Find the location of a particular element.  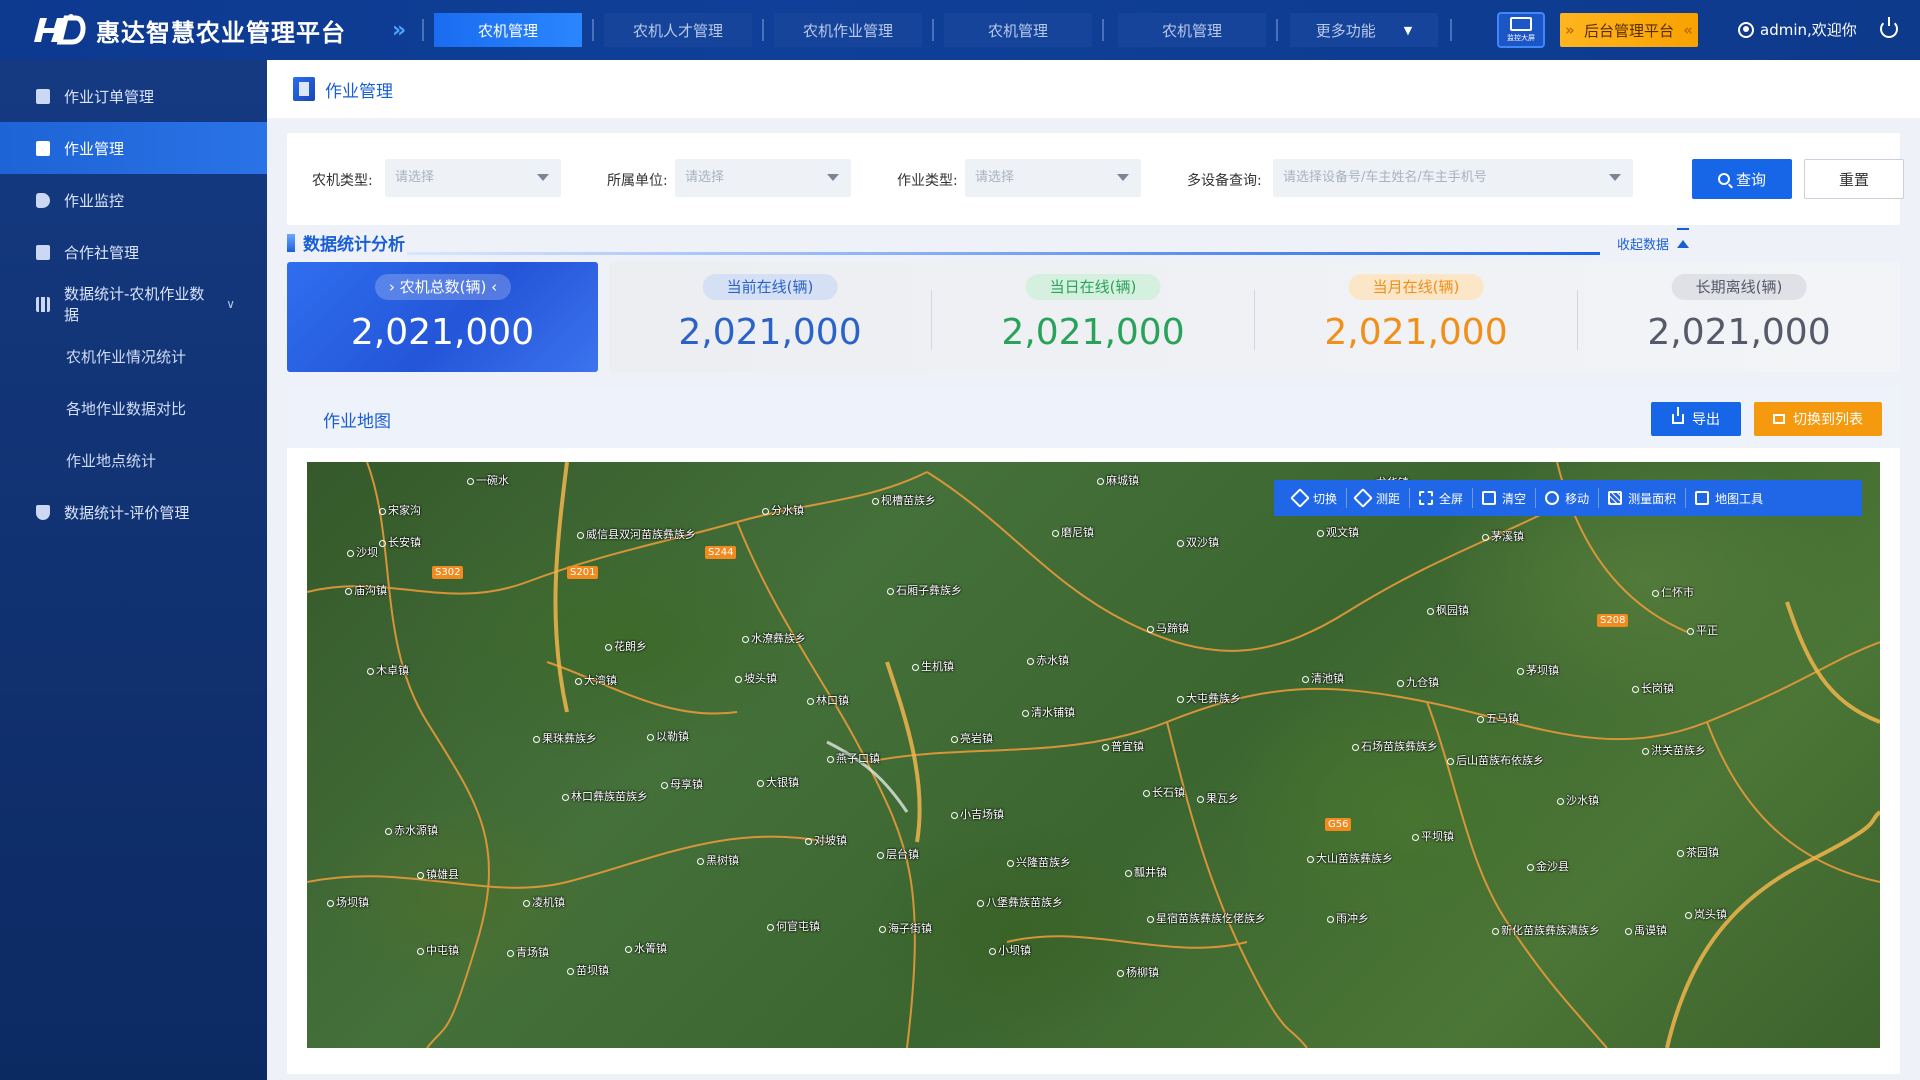

map-place-label: 大山苗族彝族乡 is located at coordinates (1350, 858).